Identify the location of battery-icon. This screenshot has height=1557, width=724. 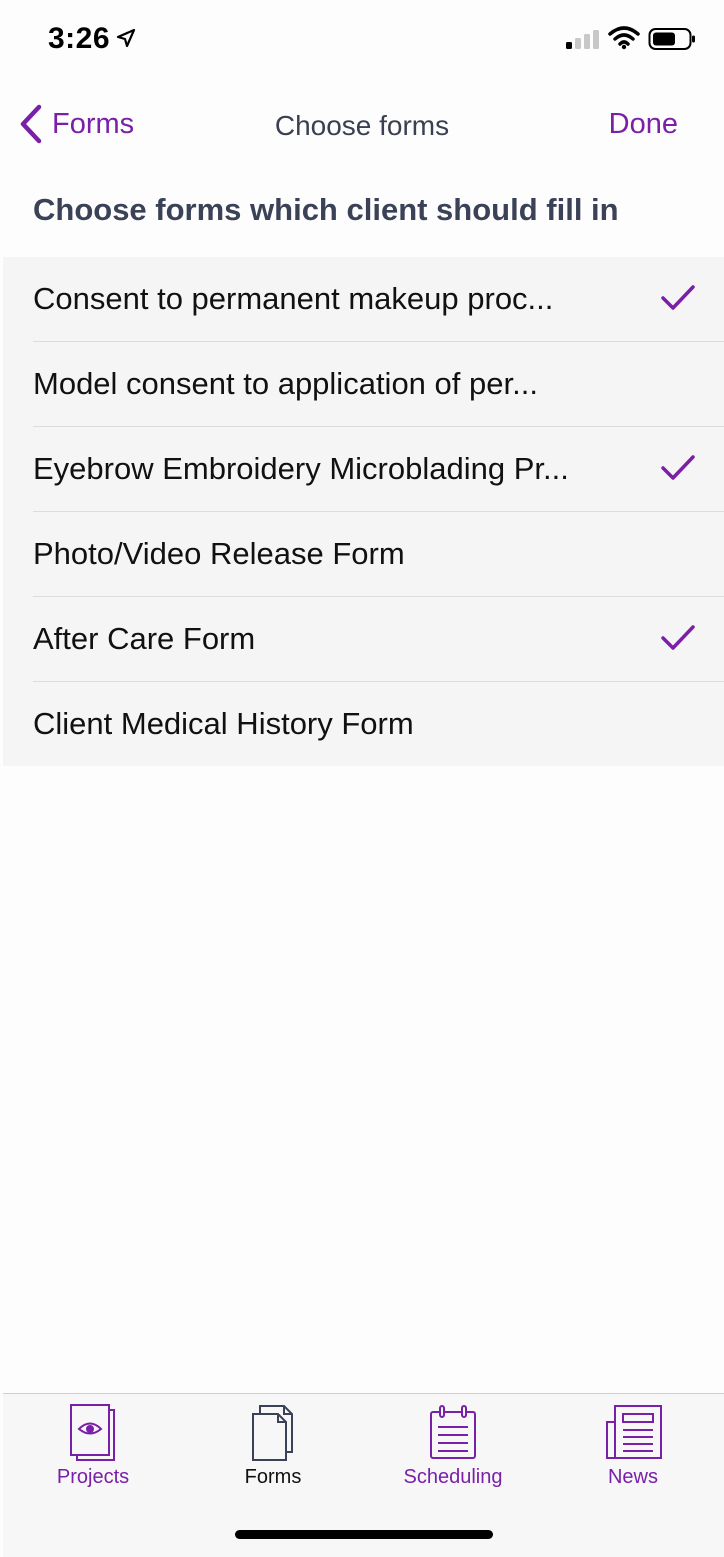
(671, 39).